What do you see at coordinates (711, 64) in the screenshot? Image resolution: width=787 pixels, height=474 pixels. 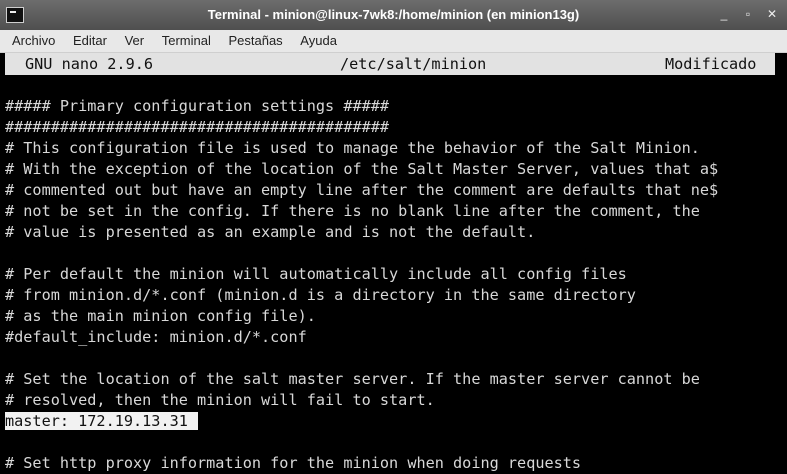 I see `nano-modified-status: Modificado` at bounding box center [711, 64].